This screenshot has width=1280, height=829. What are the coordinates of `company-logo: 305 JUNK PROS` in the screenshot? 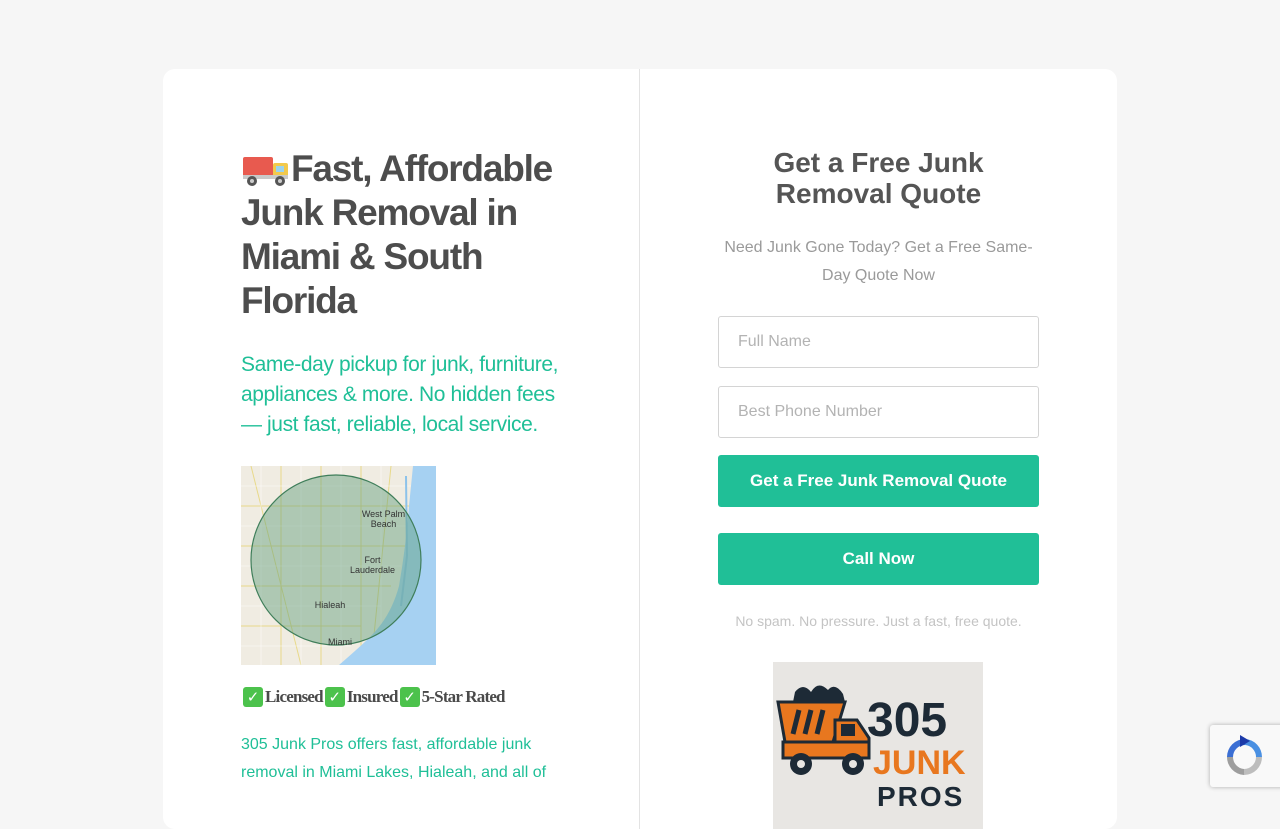 It's located at (878, 745).